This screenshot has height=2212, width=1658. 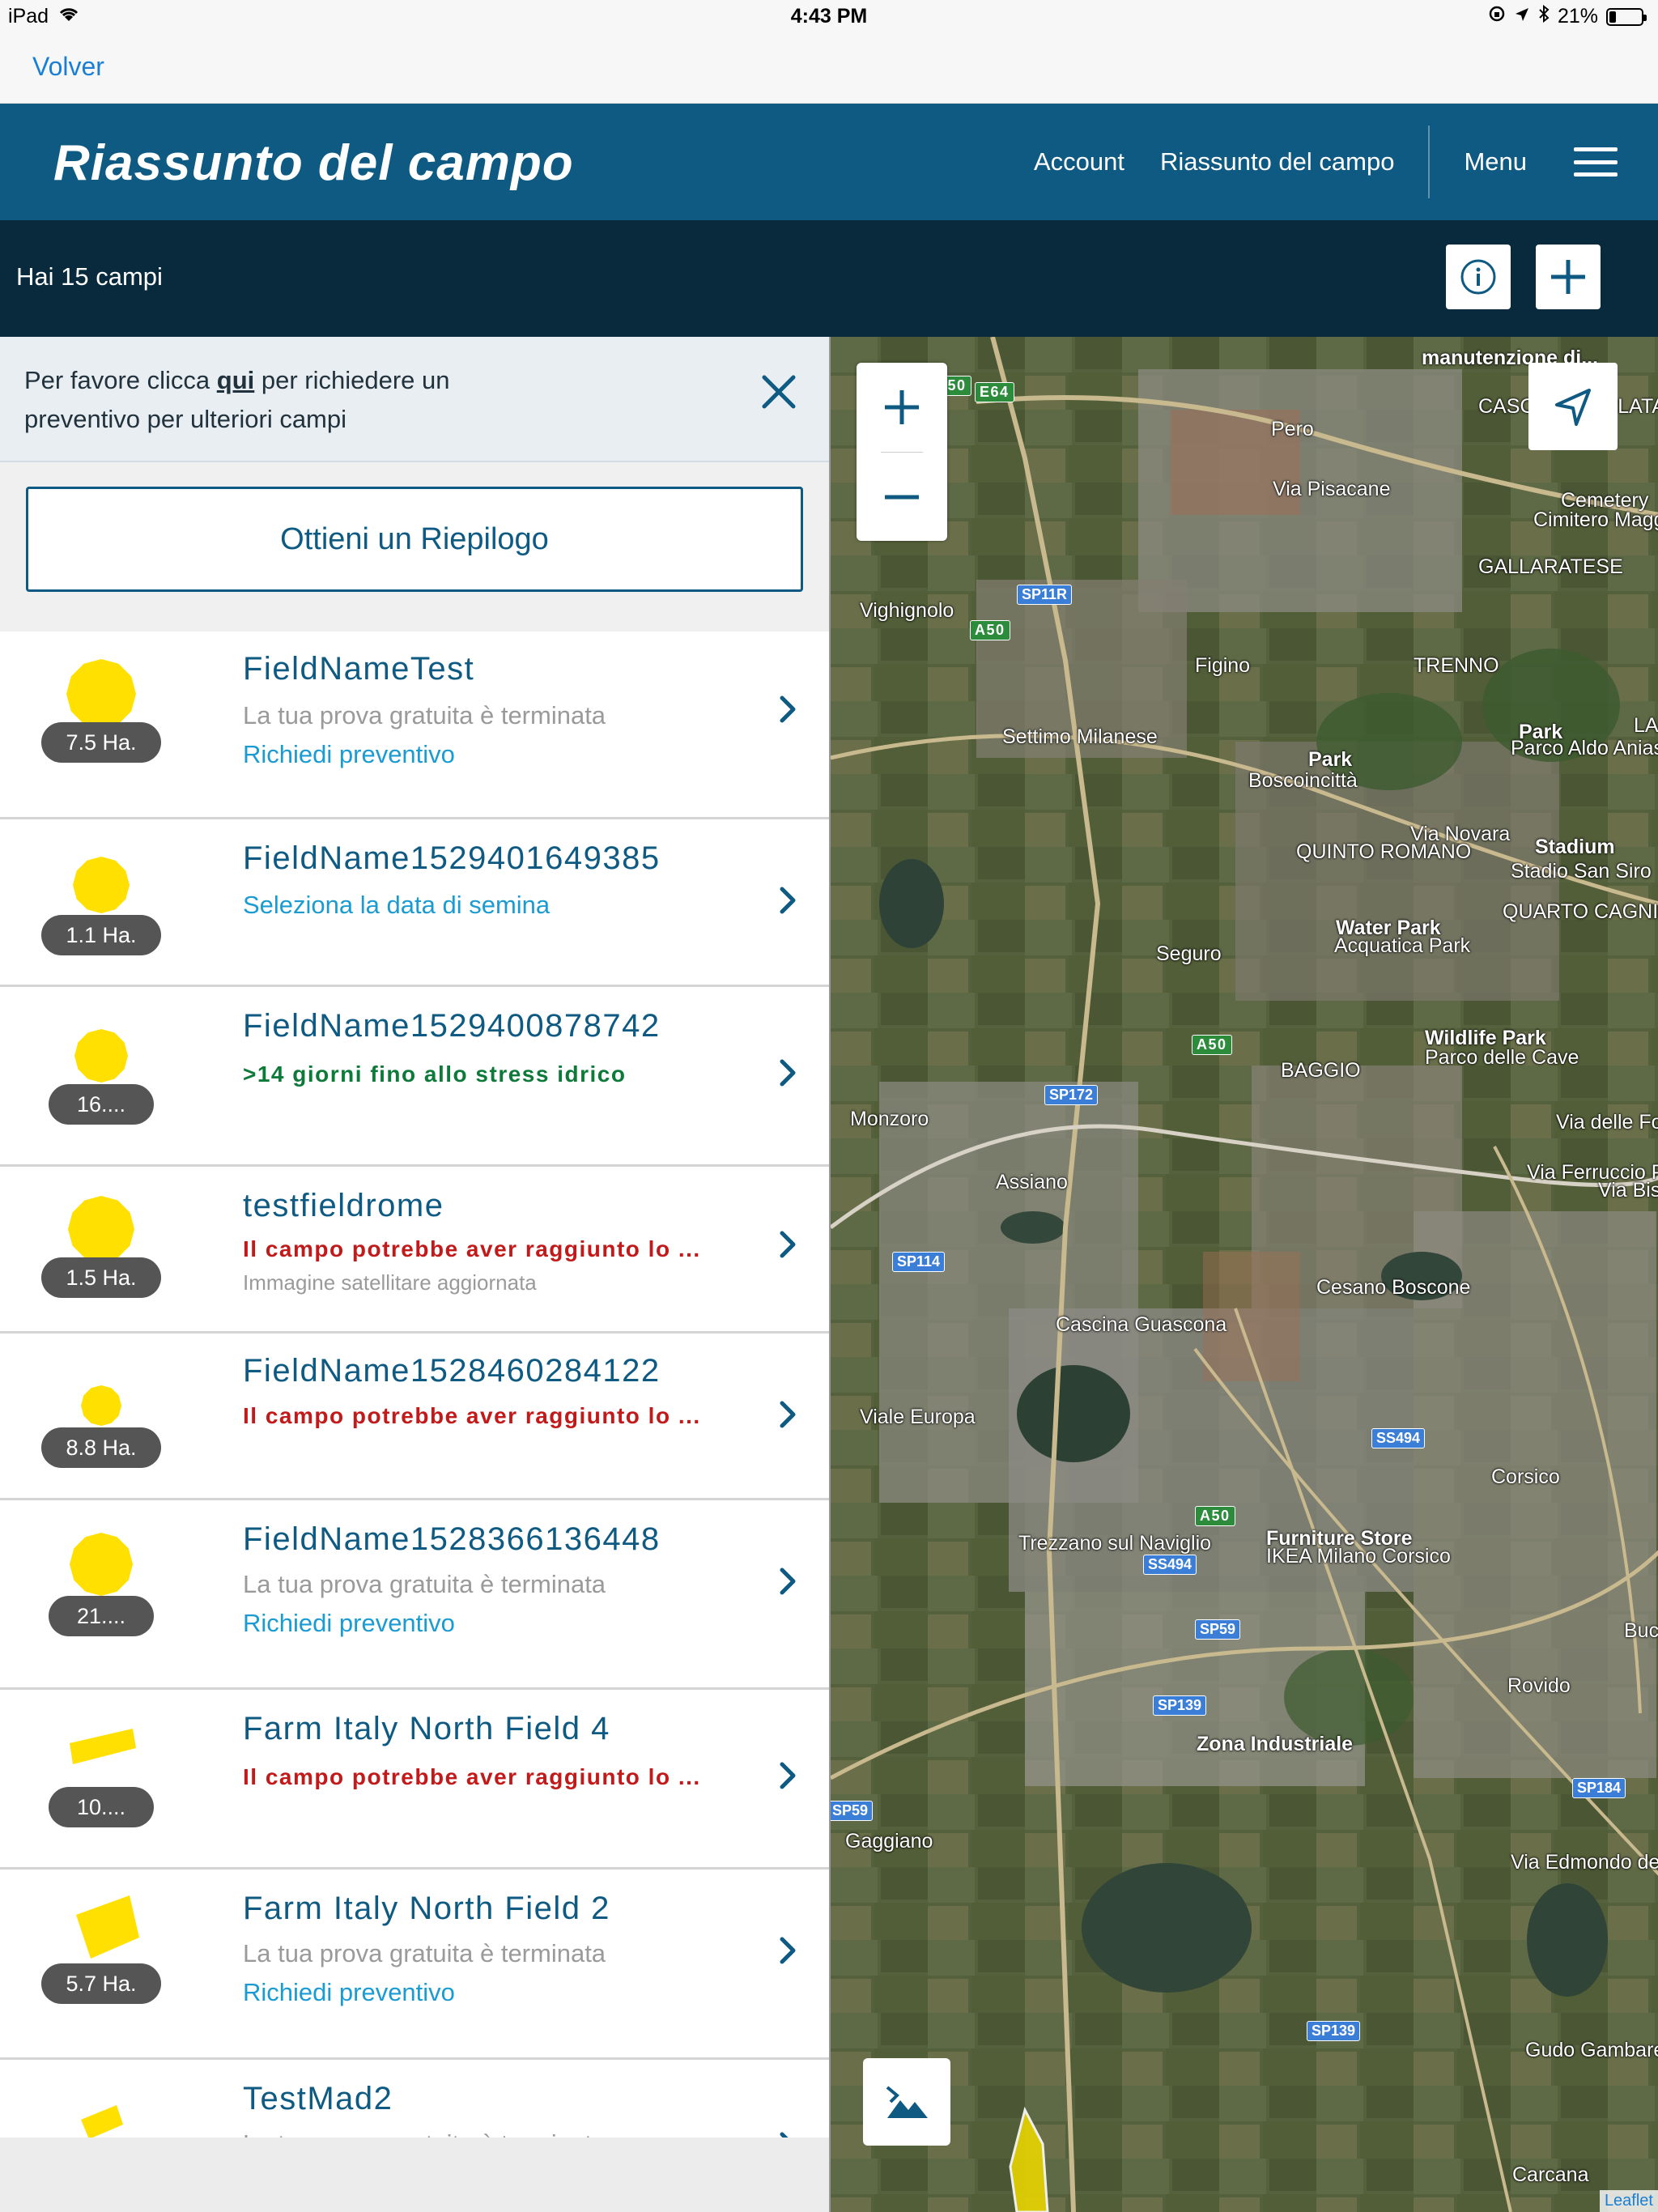 I want to click on road-shield-label: SP114, so click(x=919, y=1262).